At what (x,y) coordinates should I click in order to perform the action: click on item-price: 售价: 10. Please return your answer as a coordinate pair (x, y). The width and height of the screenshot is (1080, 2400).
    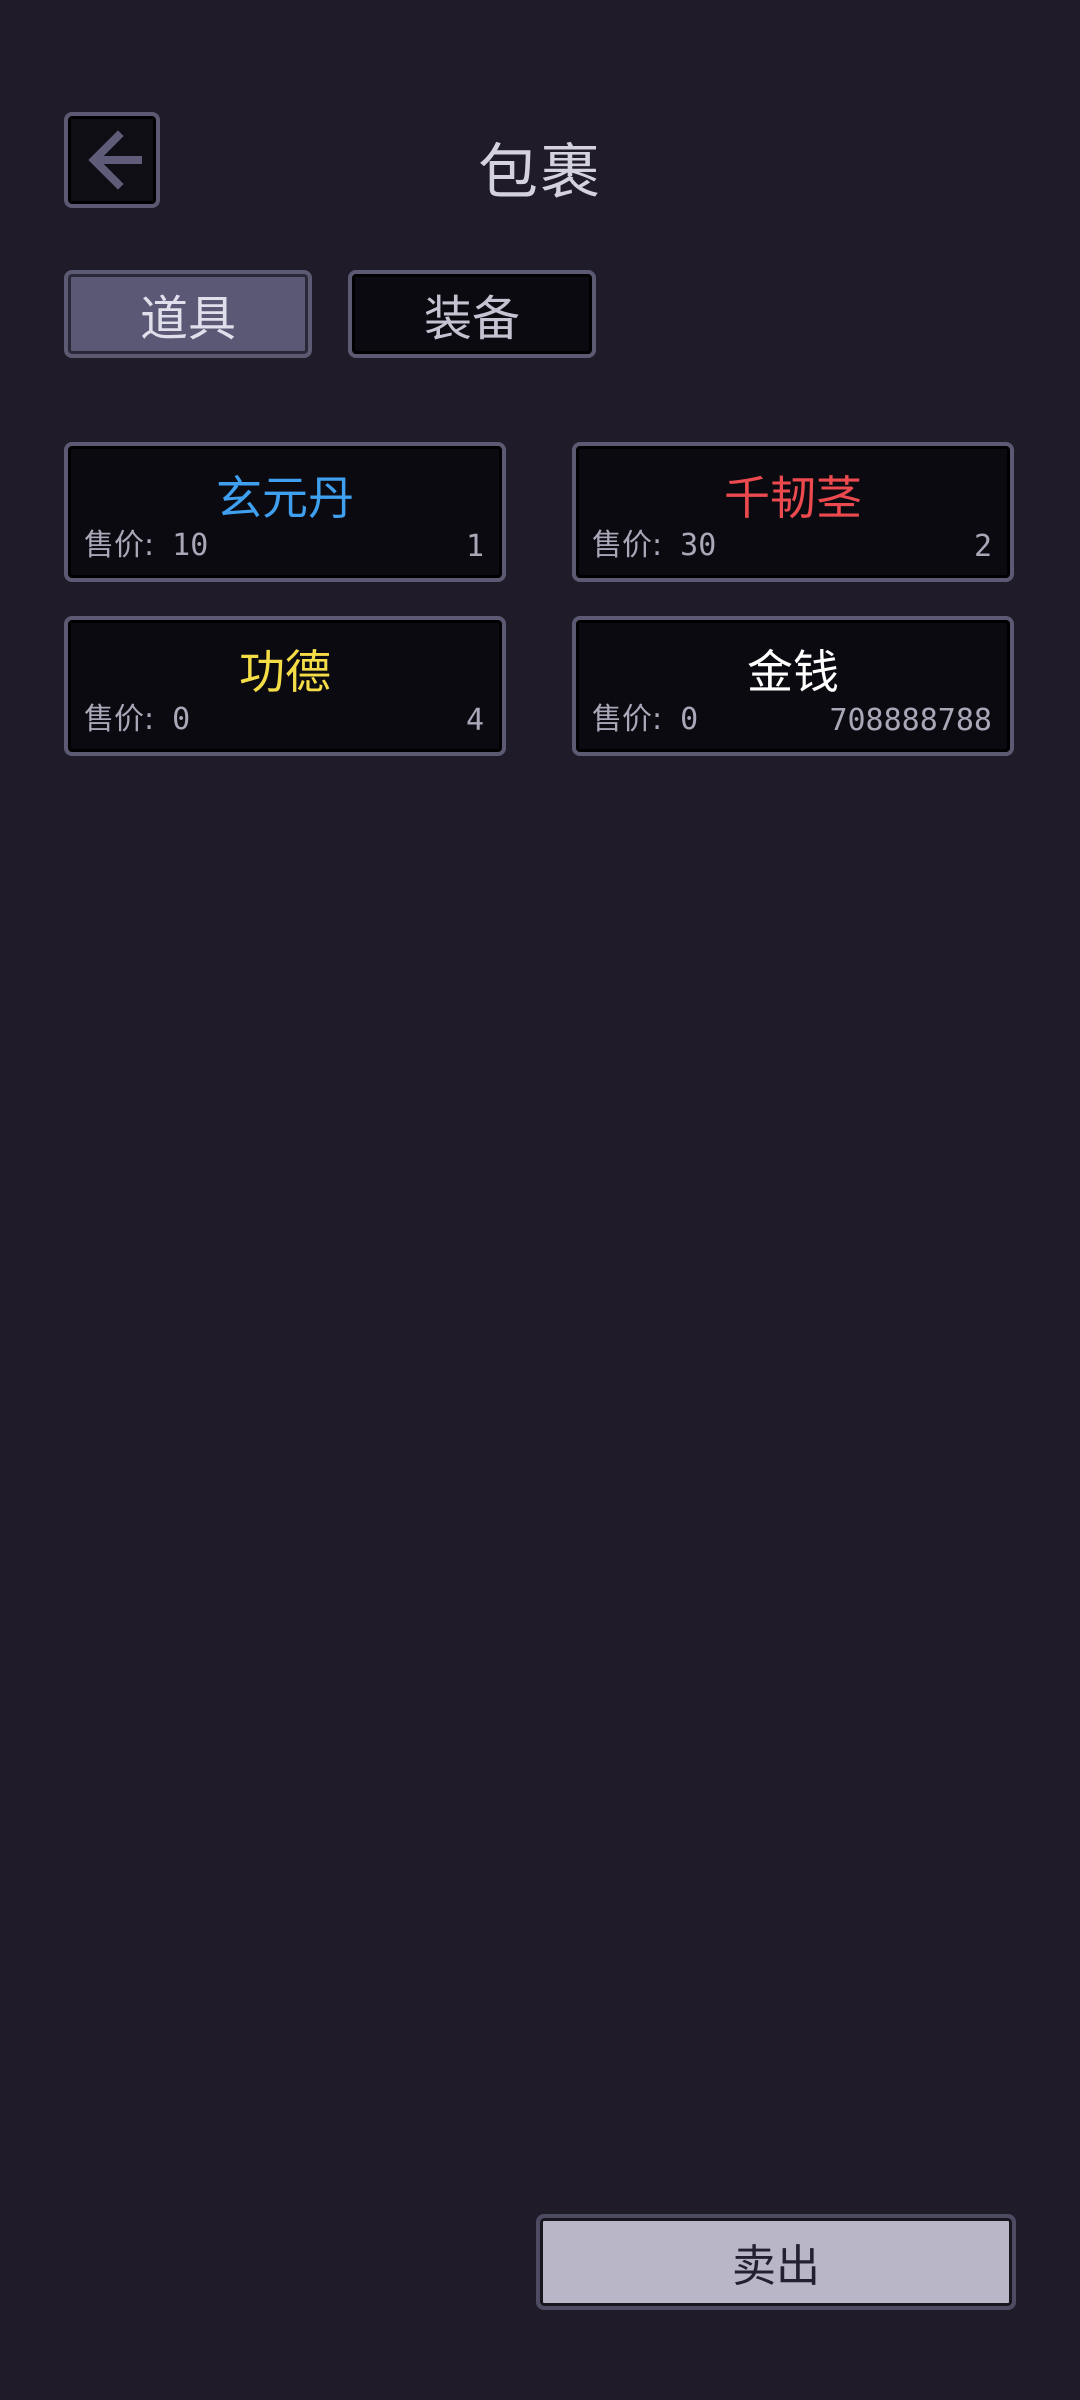
    Looking at the image, I should click on (146, 542).